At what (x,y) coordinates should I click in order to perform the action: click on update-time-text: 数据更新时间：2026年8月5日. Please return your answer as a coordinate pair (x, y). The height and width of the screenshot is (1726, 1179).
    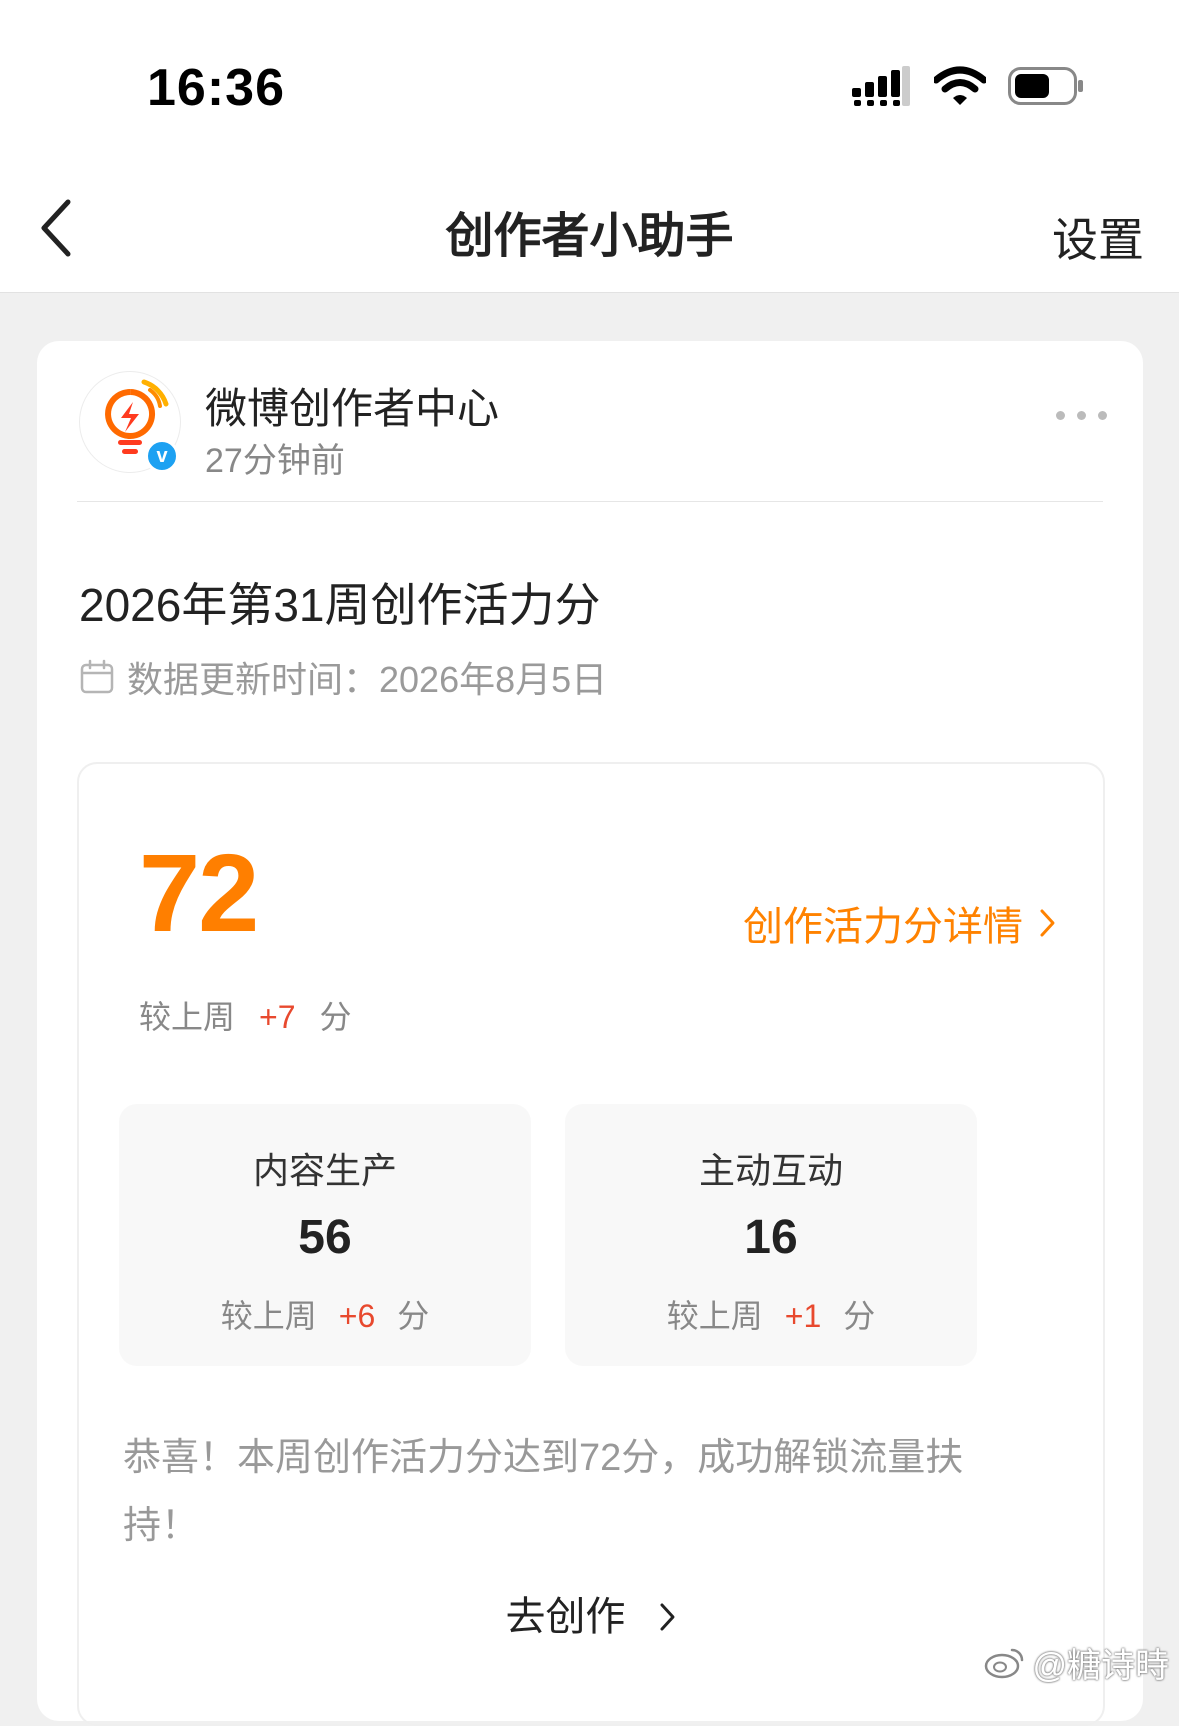
    Looking at the image, I should click on (367, 679).